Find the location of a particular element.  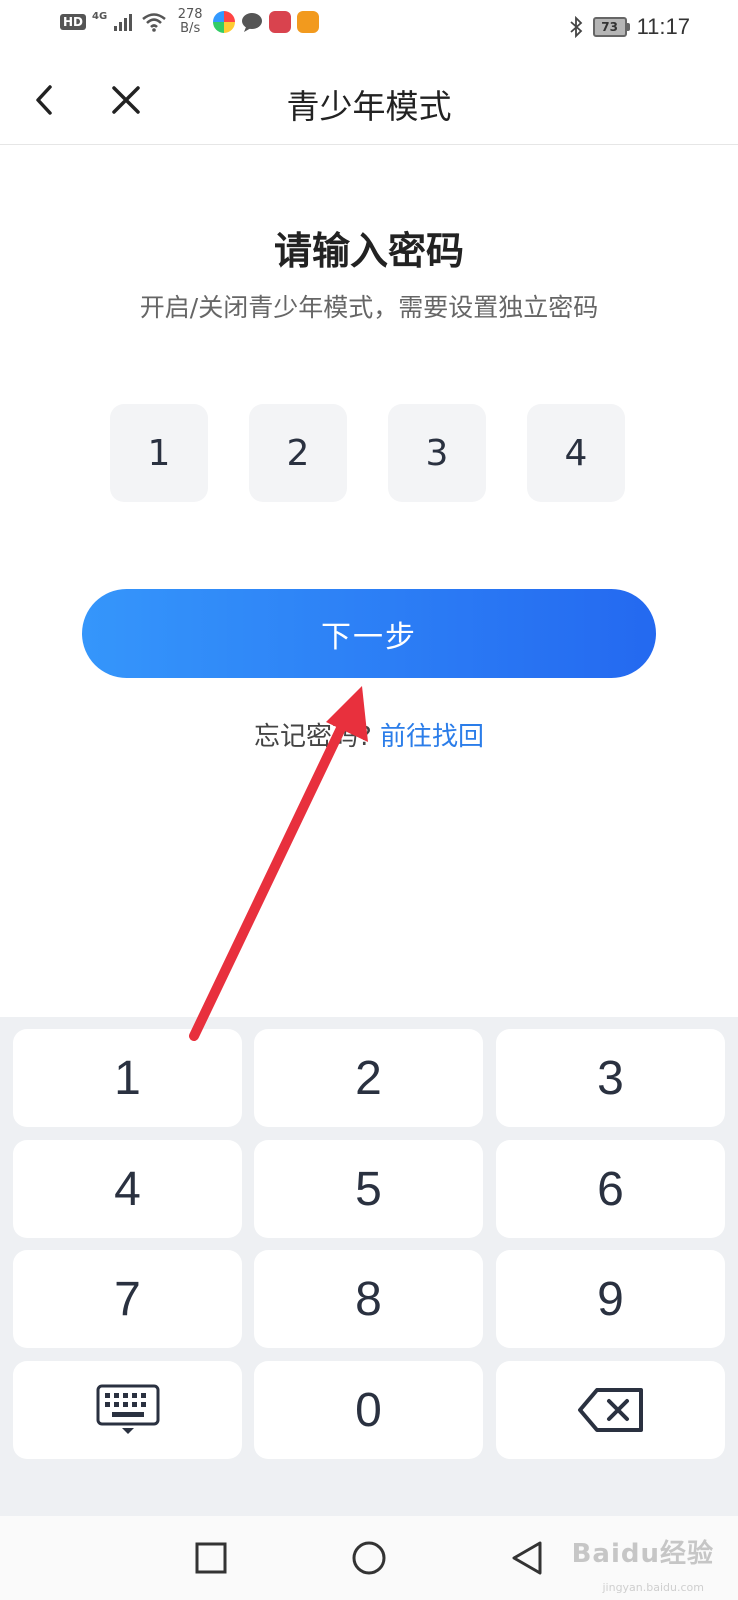

baidu-watermark-url: jingyan.baidu.com is located at coordinates (653, 1587).